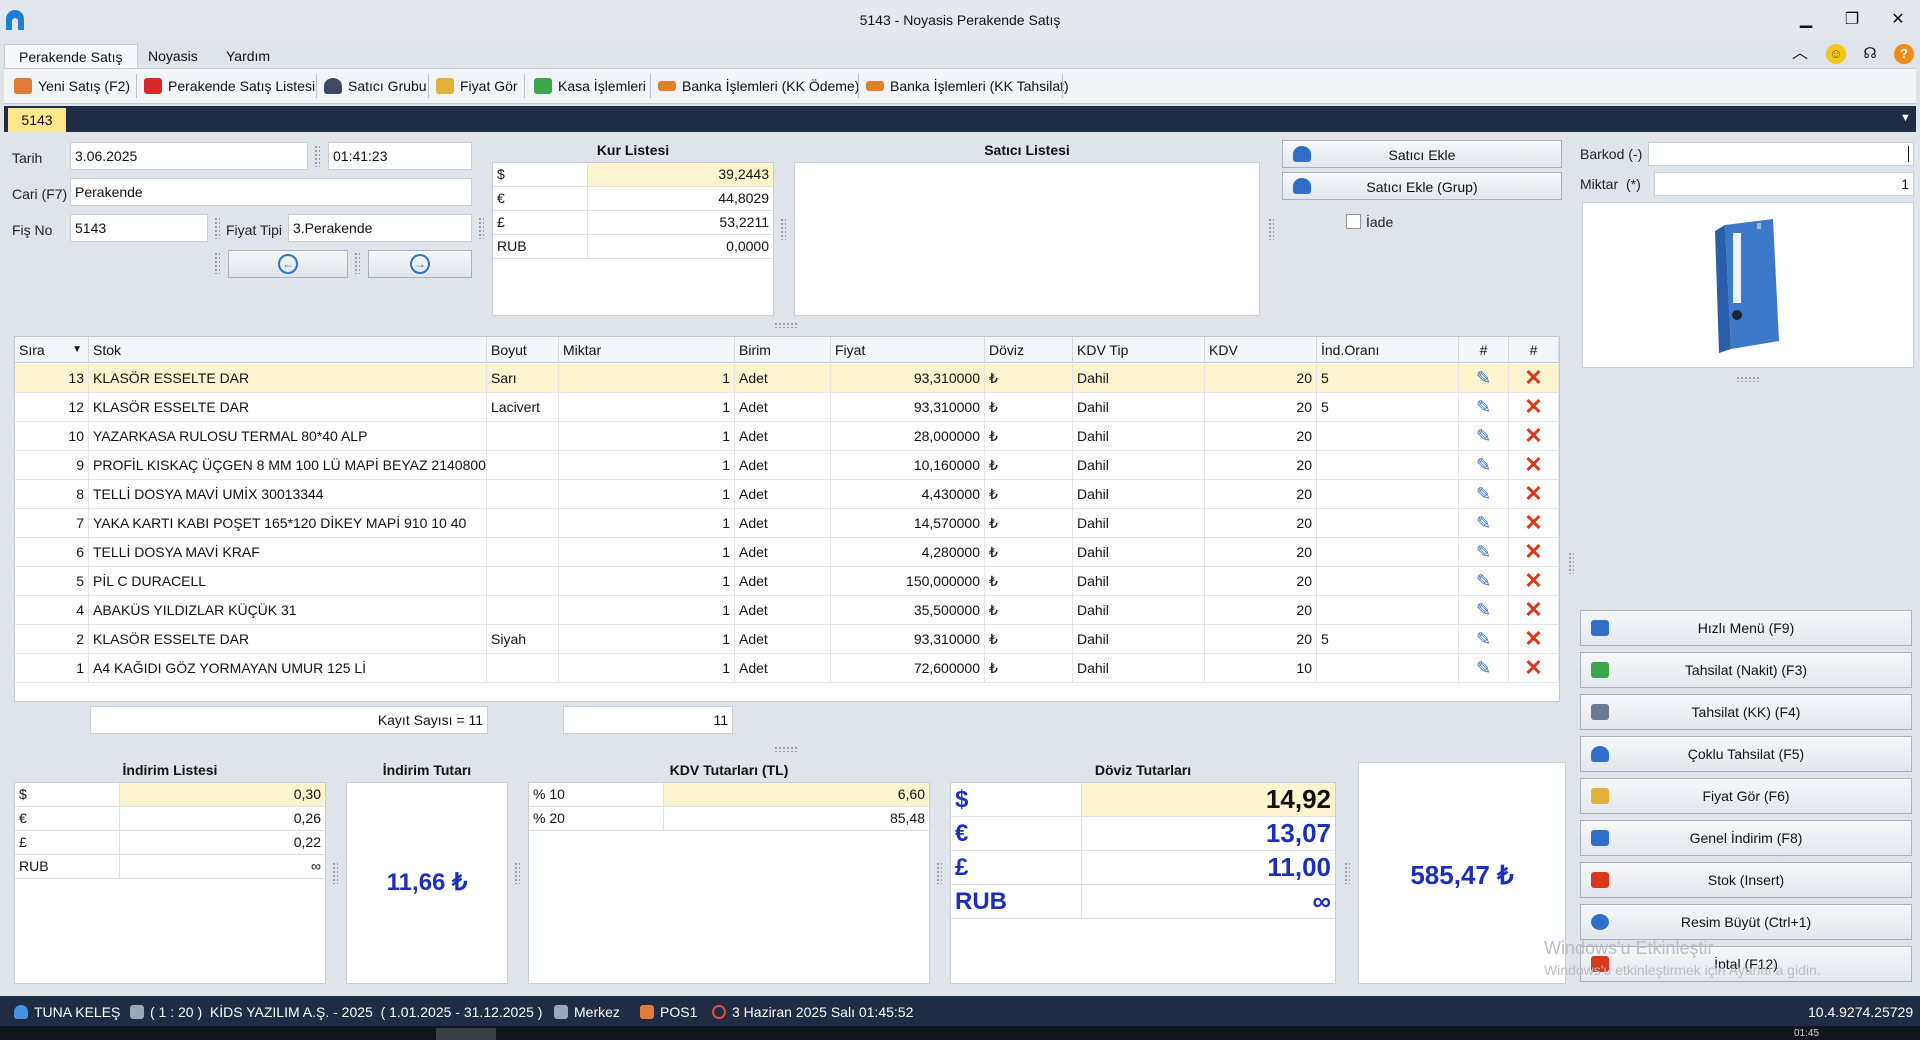 The height and width of the screenshot is (1040, 1920). I want to click on tab-yardim: Yardım, so click(248, 56).